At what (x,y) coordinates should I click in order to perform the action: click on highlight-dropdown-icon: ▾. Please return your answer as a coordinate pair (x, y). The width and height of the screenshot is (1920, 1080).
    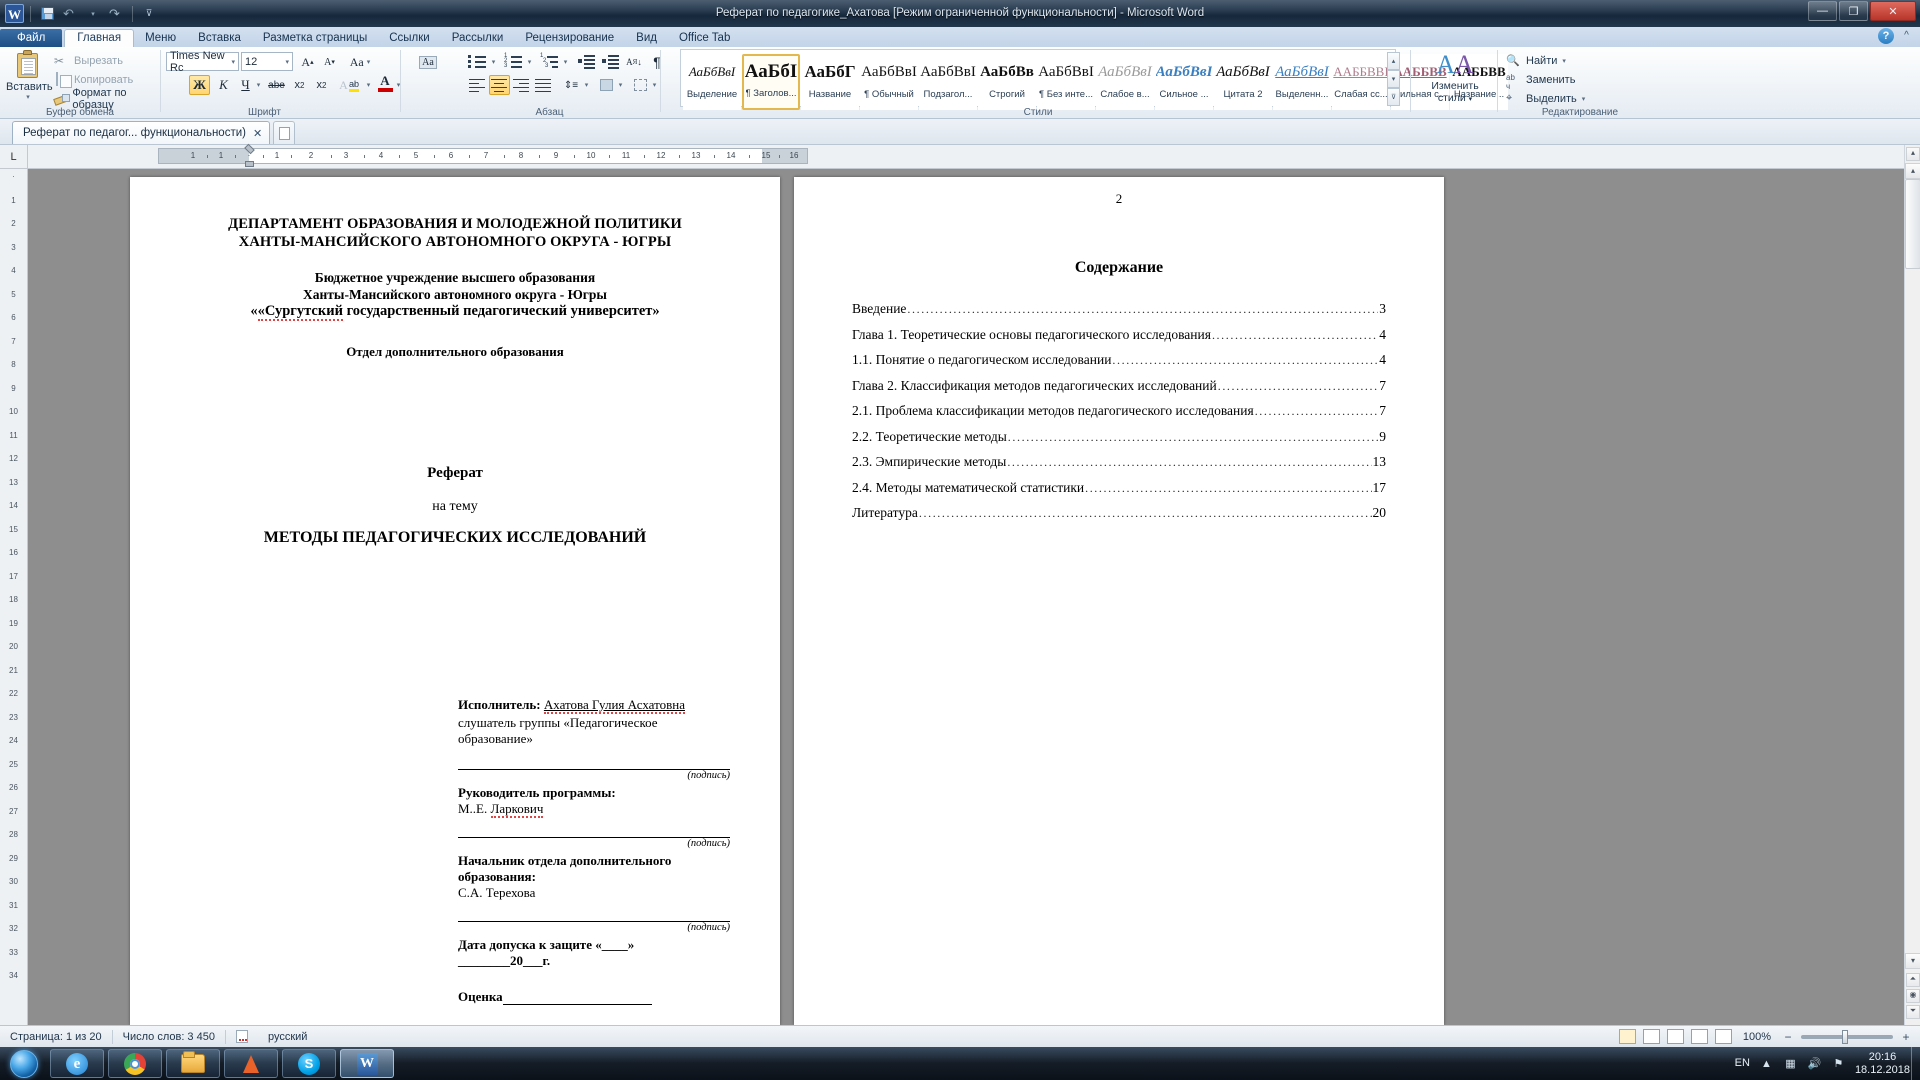
    Looking at the image, I should click on (368, 85).